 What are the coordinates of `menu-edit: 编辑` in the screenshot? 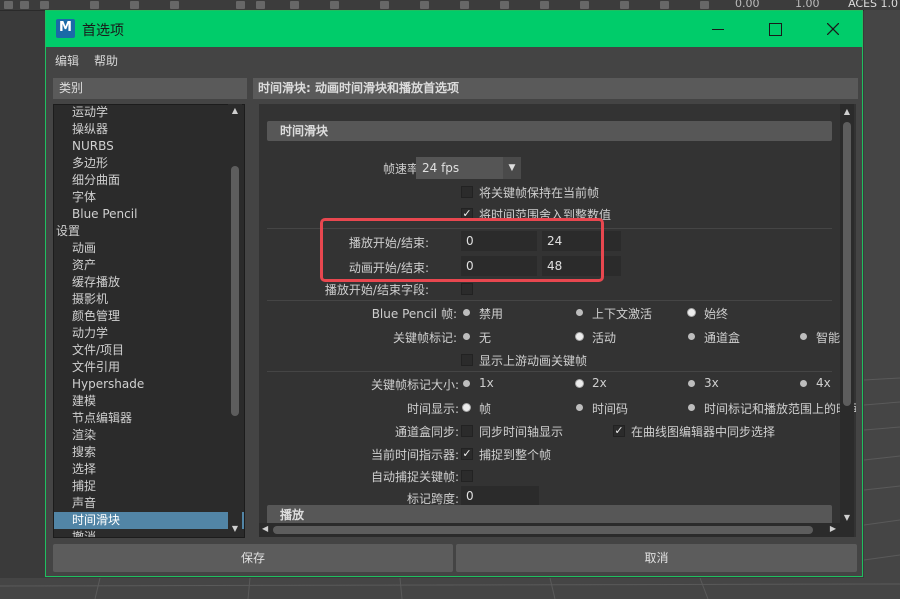 It's located at (67, 60).